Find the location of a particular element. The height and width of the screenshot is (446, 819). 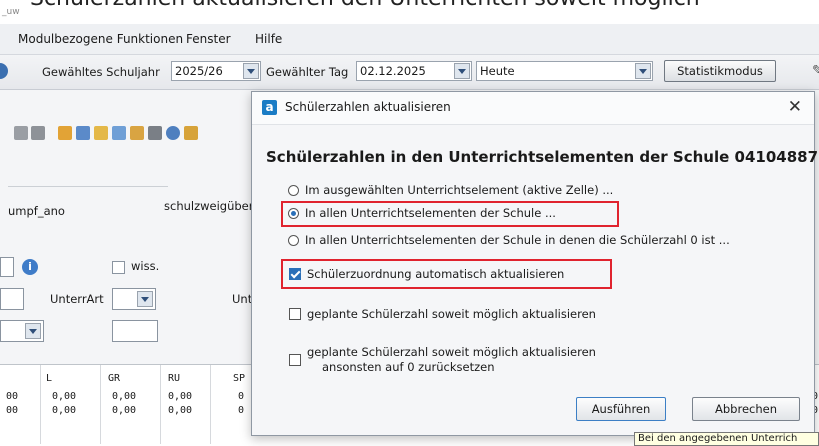

info-icon: i is located at coordinates (30, 267).